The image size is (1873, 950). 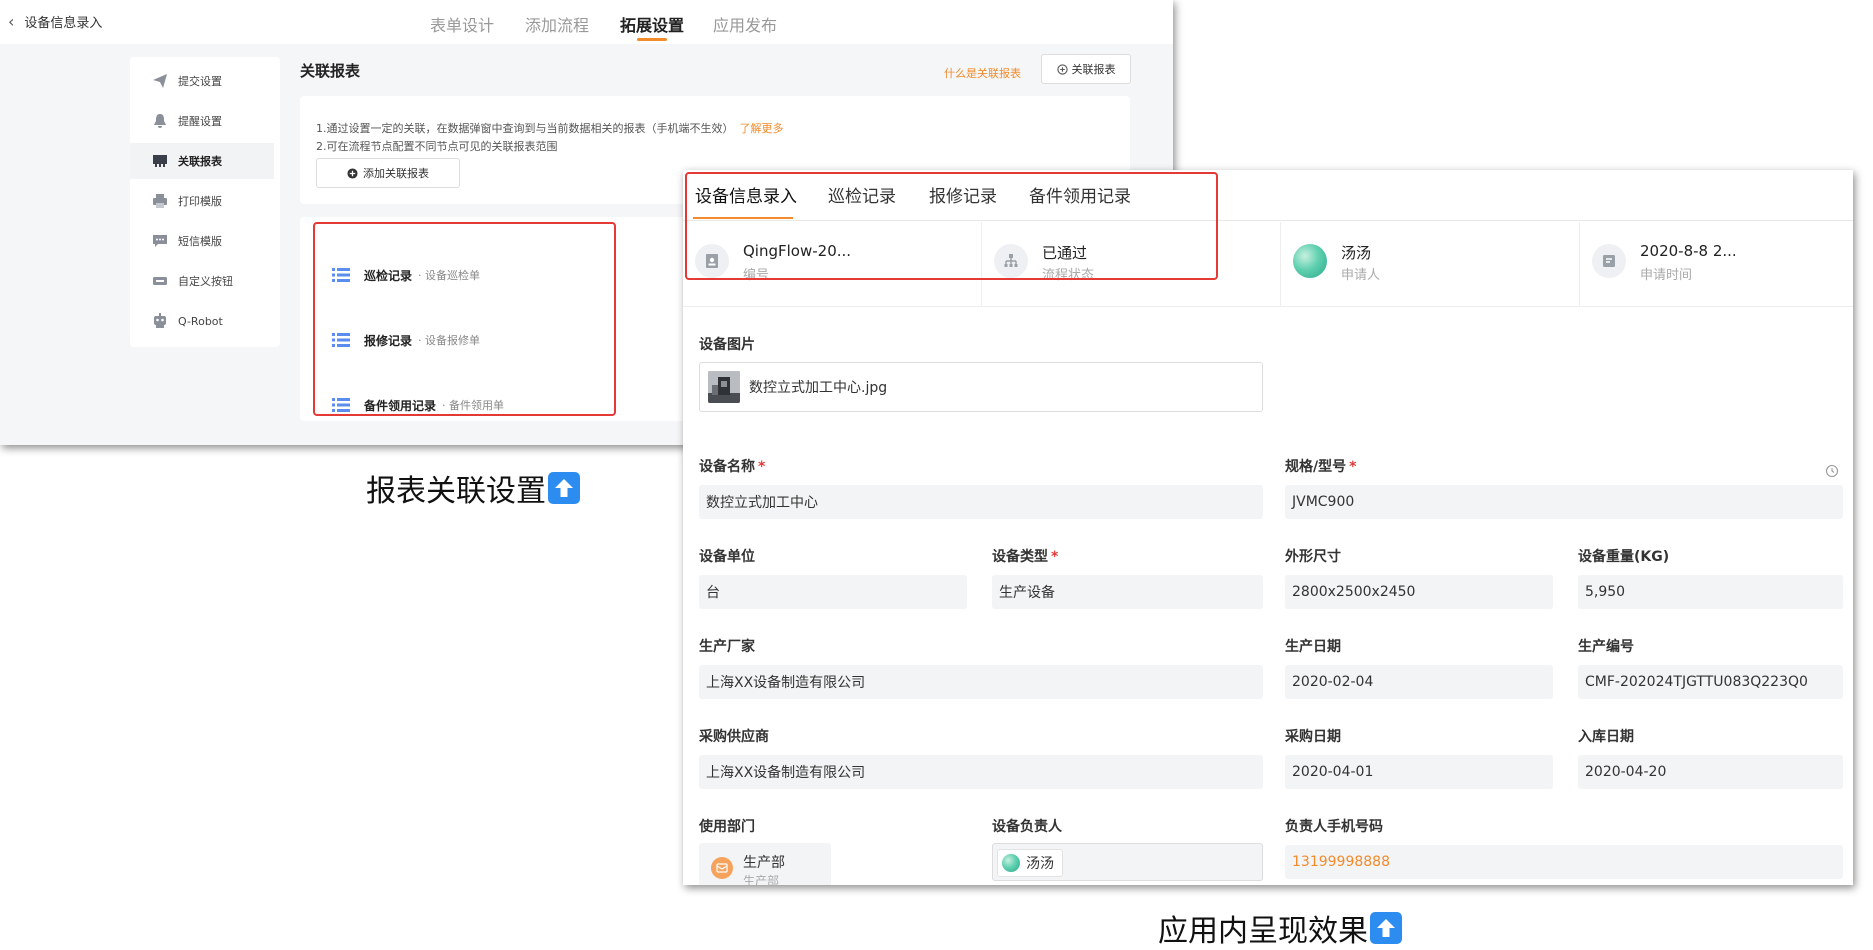 I want to click on field-label-unit: 设备单位, so click(x=727, y=557).